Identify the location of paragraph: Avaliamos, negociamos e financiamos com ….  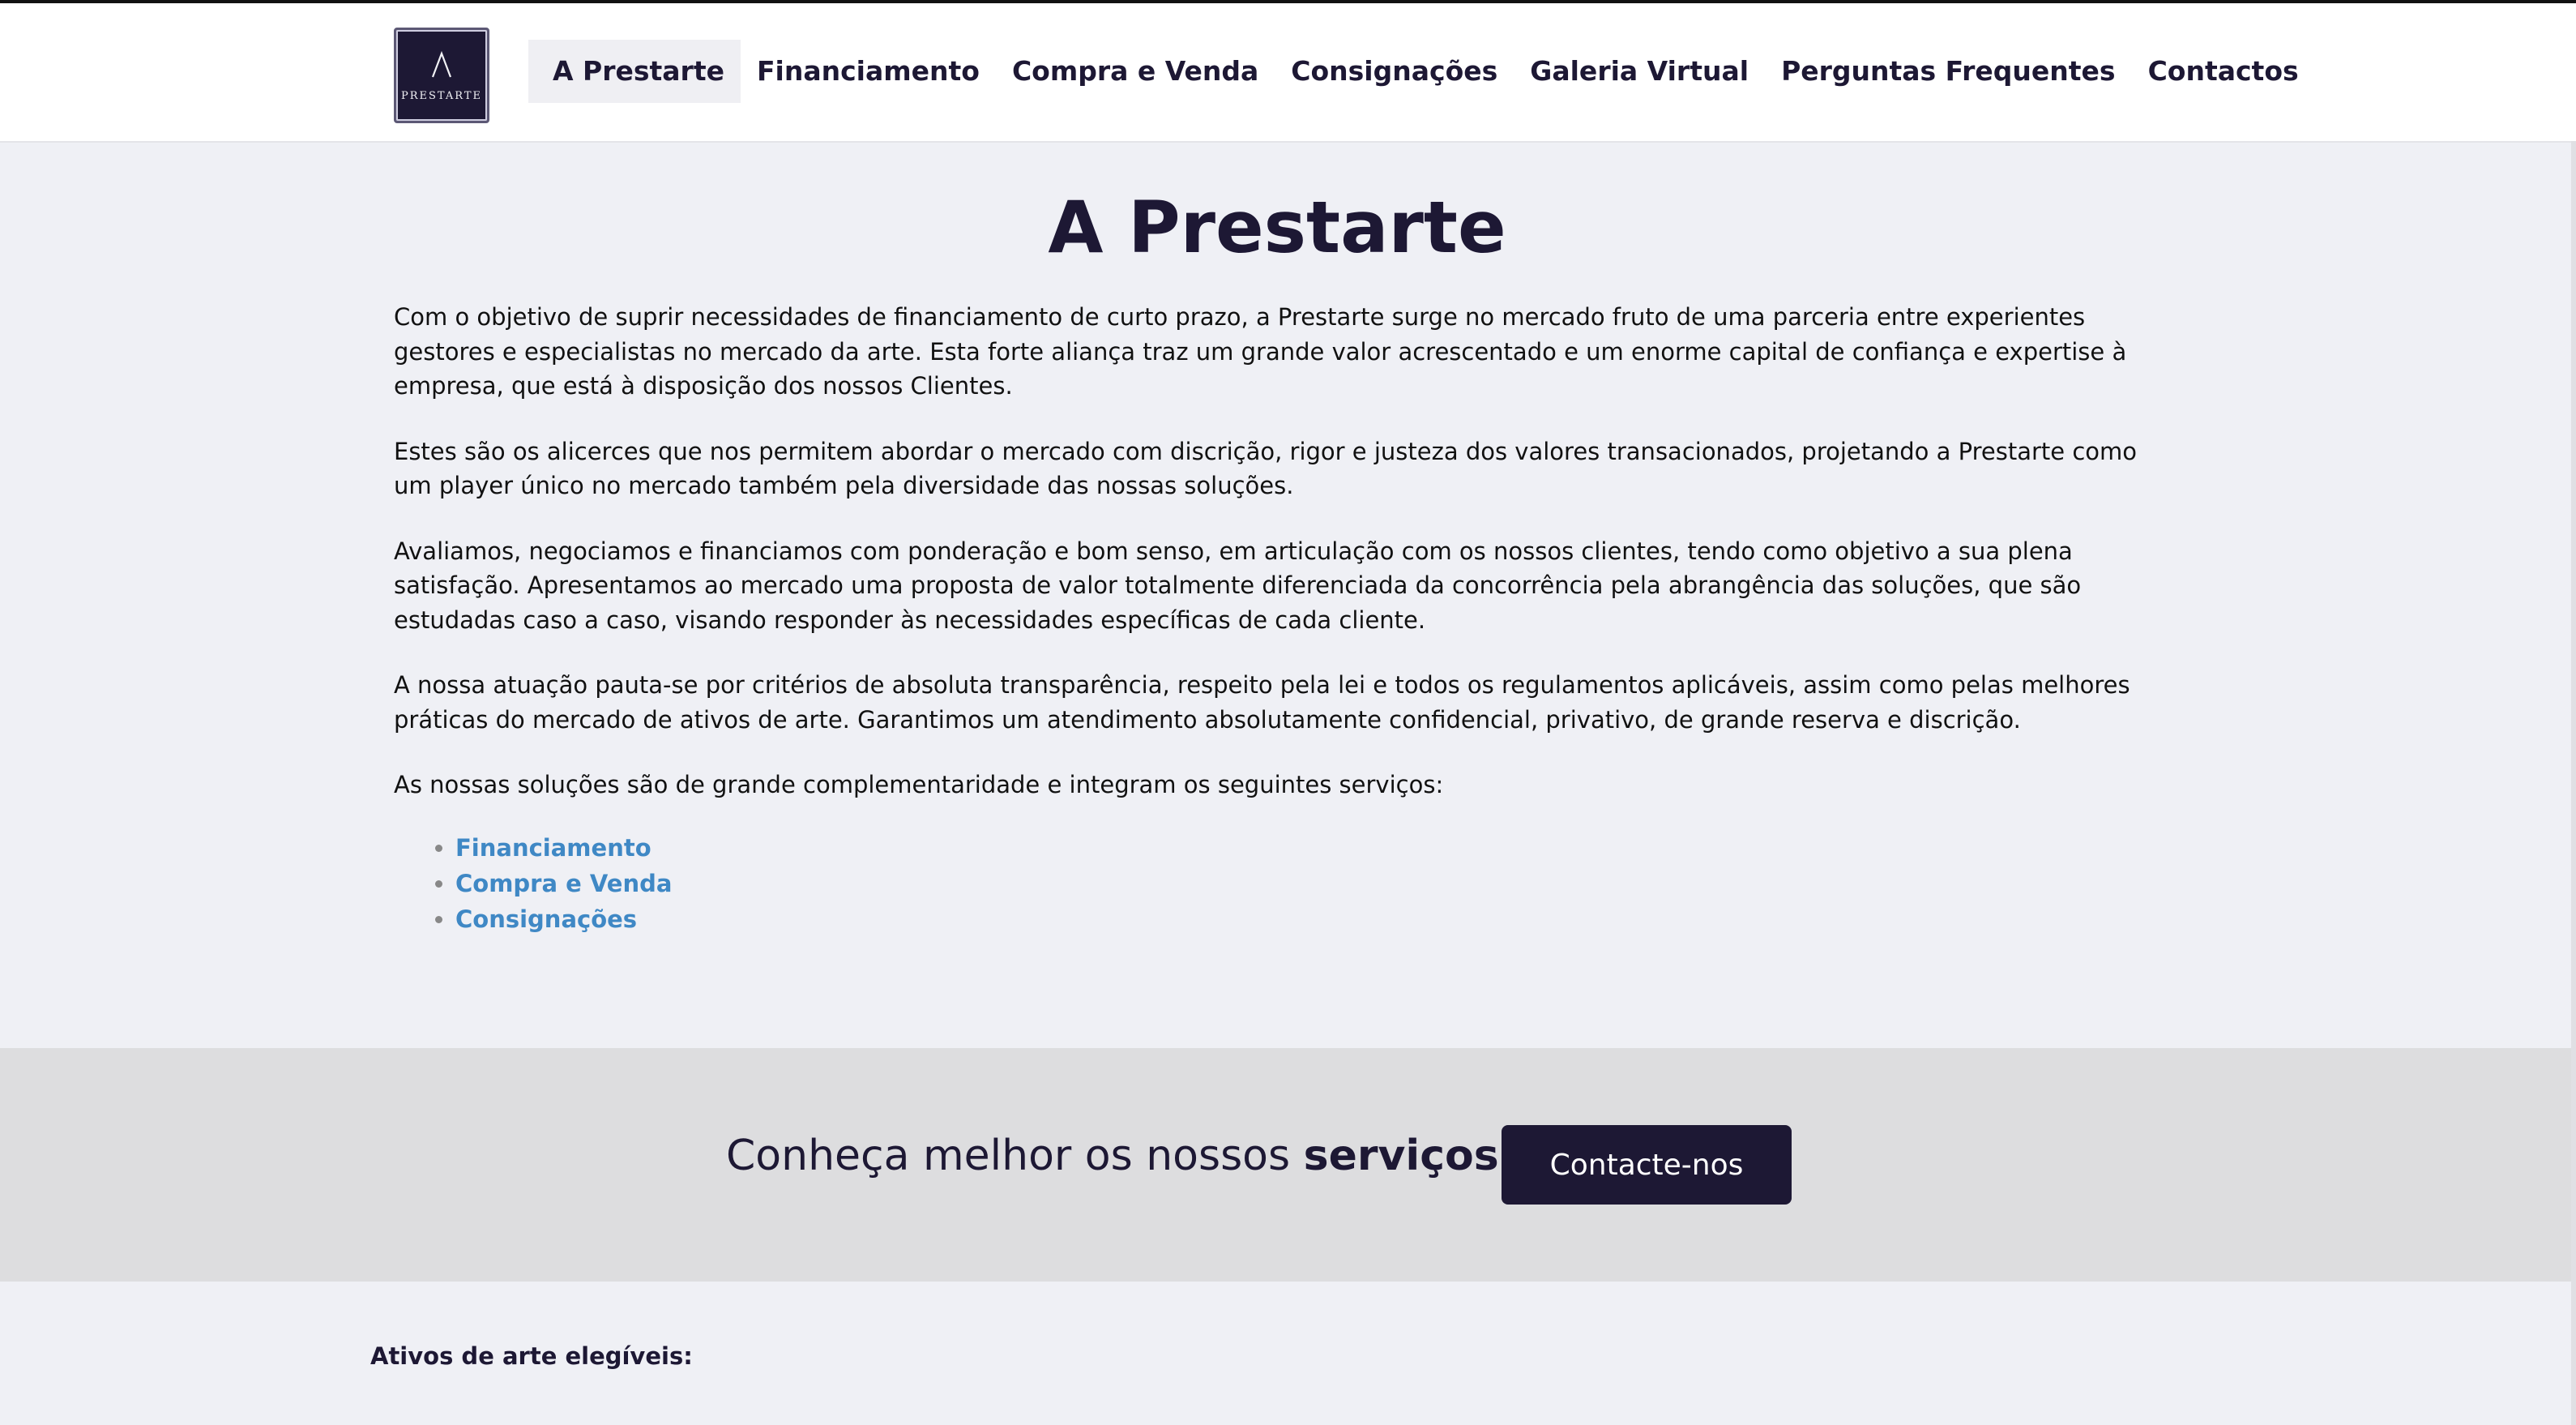
(1238, 585).